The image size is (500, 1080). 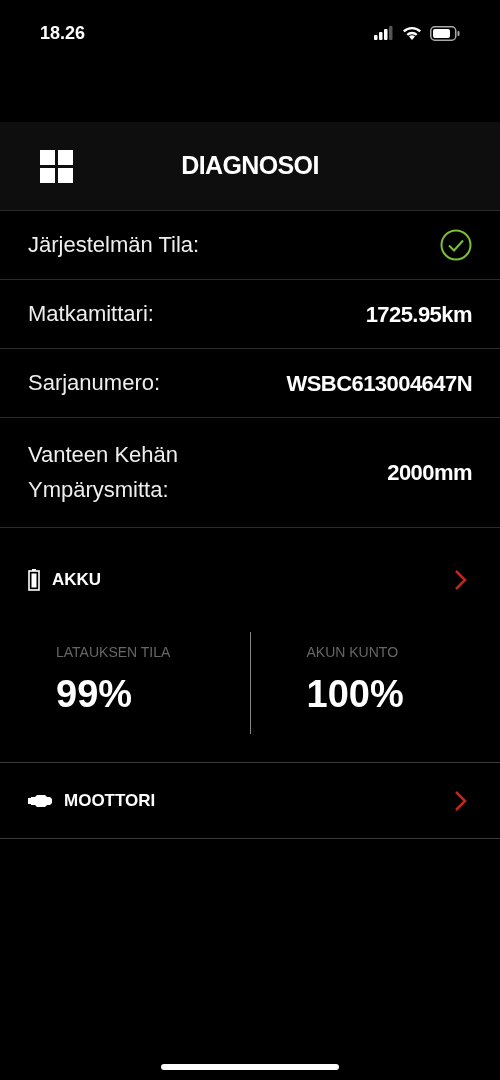 I want to click on section-title: MOOTTORI, so click(x=110, y=800).